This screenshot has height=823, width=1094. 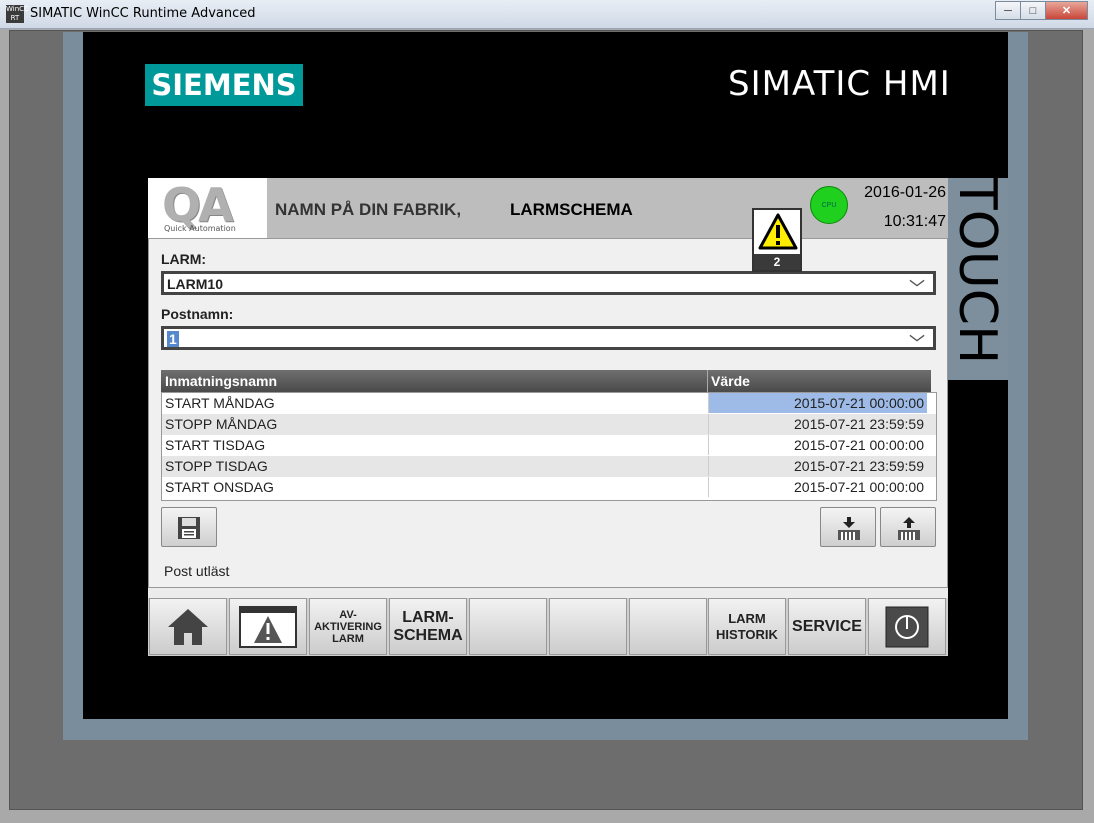 What do you see at coordinates (549, 403) in the screenshot?
I see `table-row: START MÅNDAG 2015-07-21 00:00:00` at bounding box center [549, 403].